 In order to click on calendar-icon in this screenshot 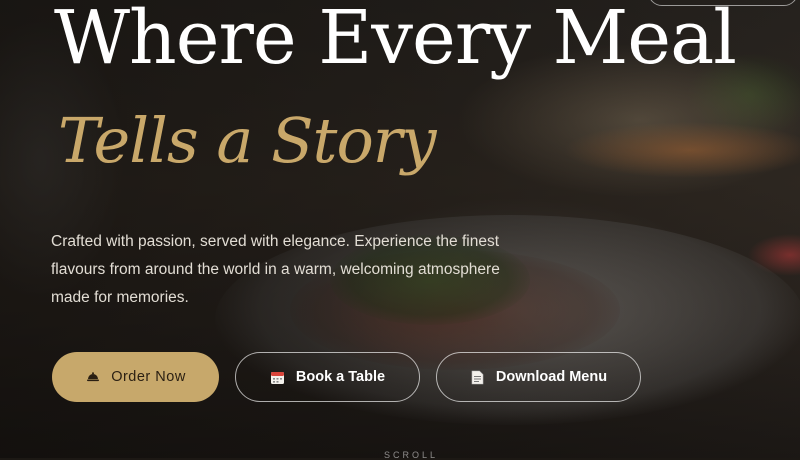, I will do `click(278, 377)`.